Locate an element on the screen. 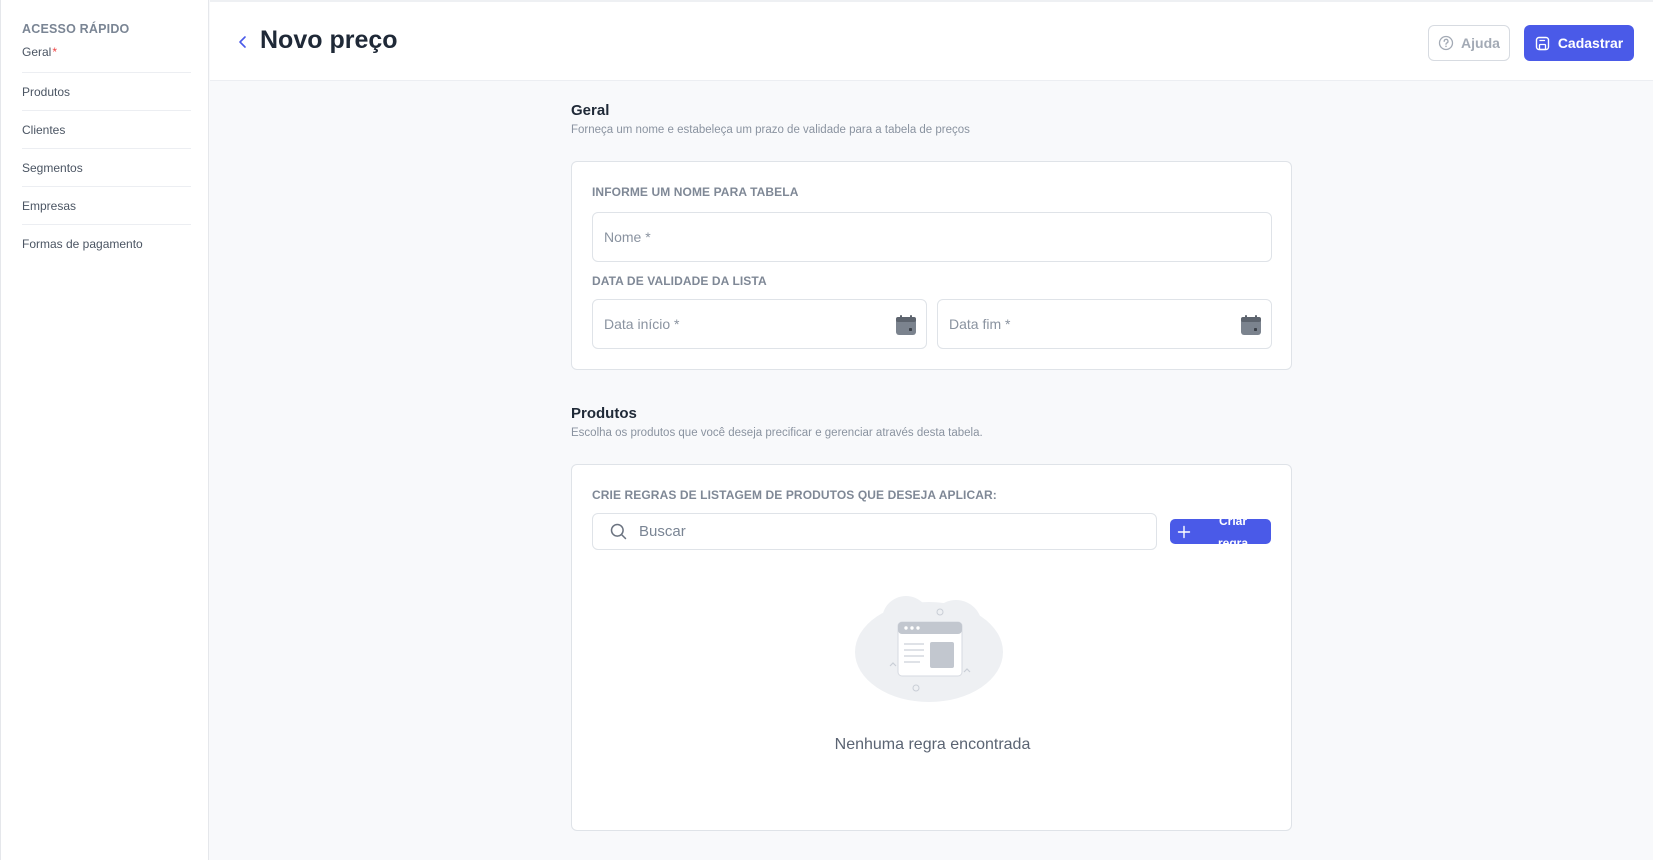 Image resolution: width=1653 pixels, height=860 pixels. start-date-field is located at coordinates (759, 324).